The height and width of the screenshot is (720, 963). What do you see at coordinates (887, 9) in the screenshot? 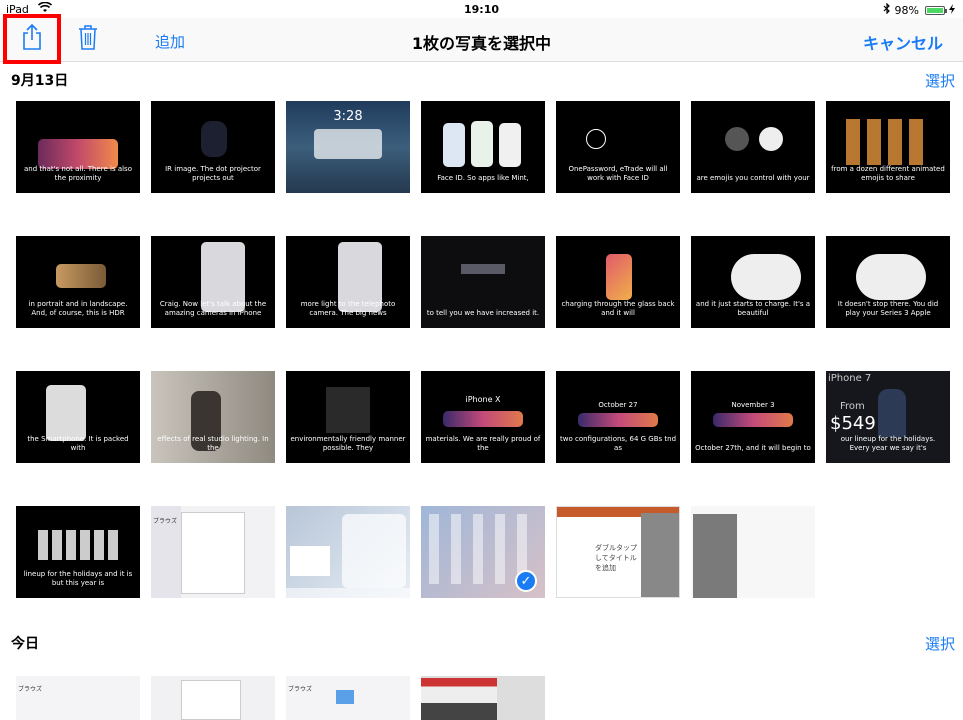
I see `bluetooth-icon` at bounding box center [887, 9].